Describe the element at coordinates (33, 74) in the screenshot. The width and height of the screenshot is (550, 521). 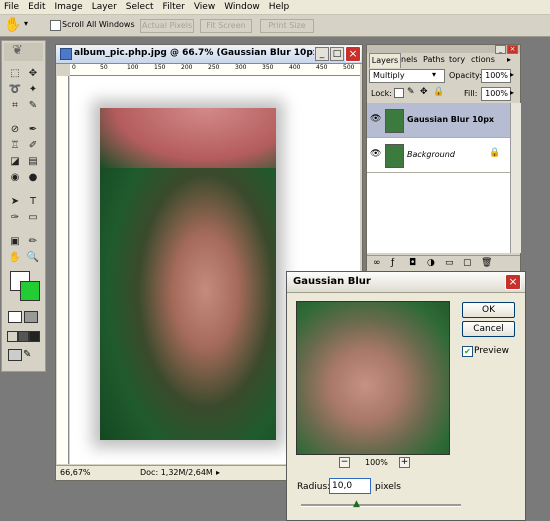
I see `move-tool-icon: ✥` at that location.